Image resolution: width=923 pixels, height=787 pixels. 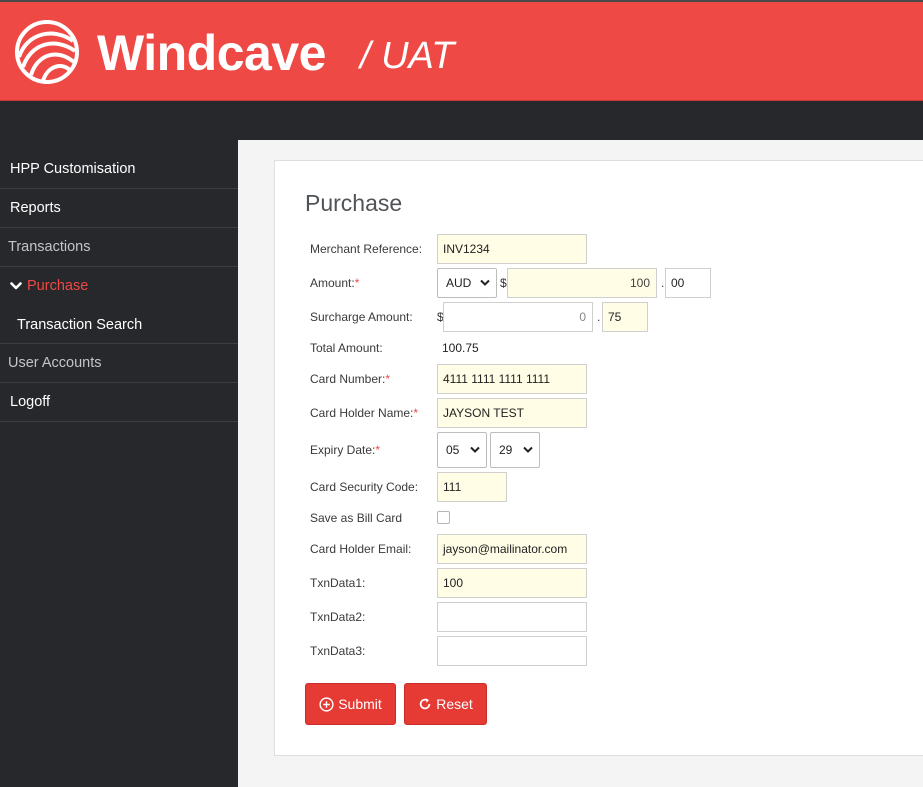 What do you see at coordinates (356, 518) in the screenshot?
I see `save-bill-card-label: Save as Bill Card` at bounding box center [356, 518].